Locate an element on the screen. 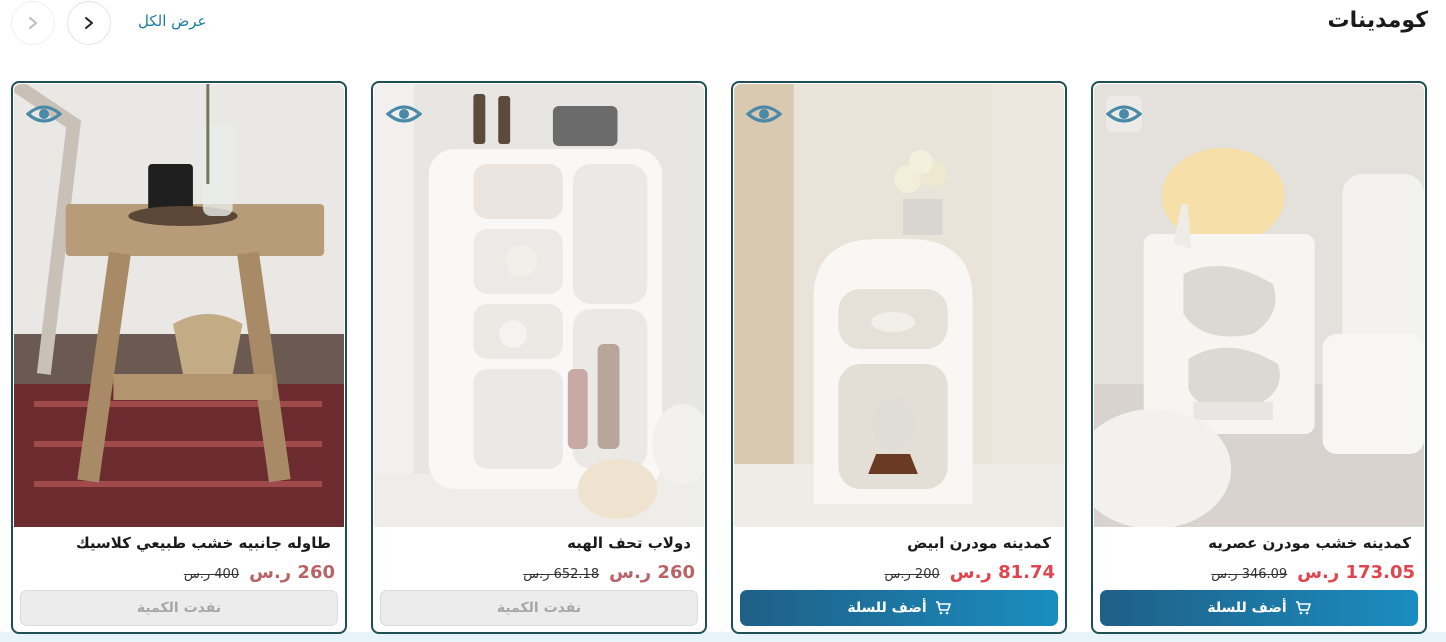  price-row: 173.05 ر.س 346.09 ر.س is located at coordinates (1313, 572).